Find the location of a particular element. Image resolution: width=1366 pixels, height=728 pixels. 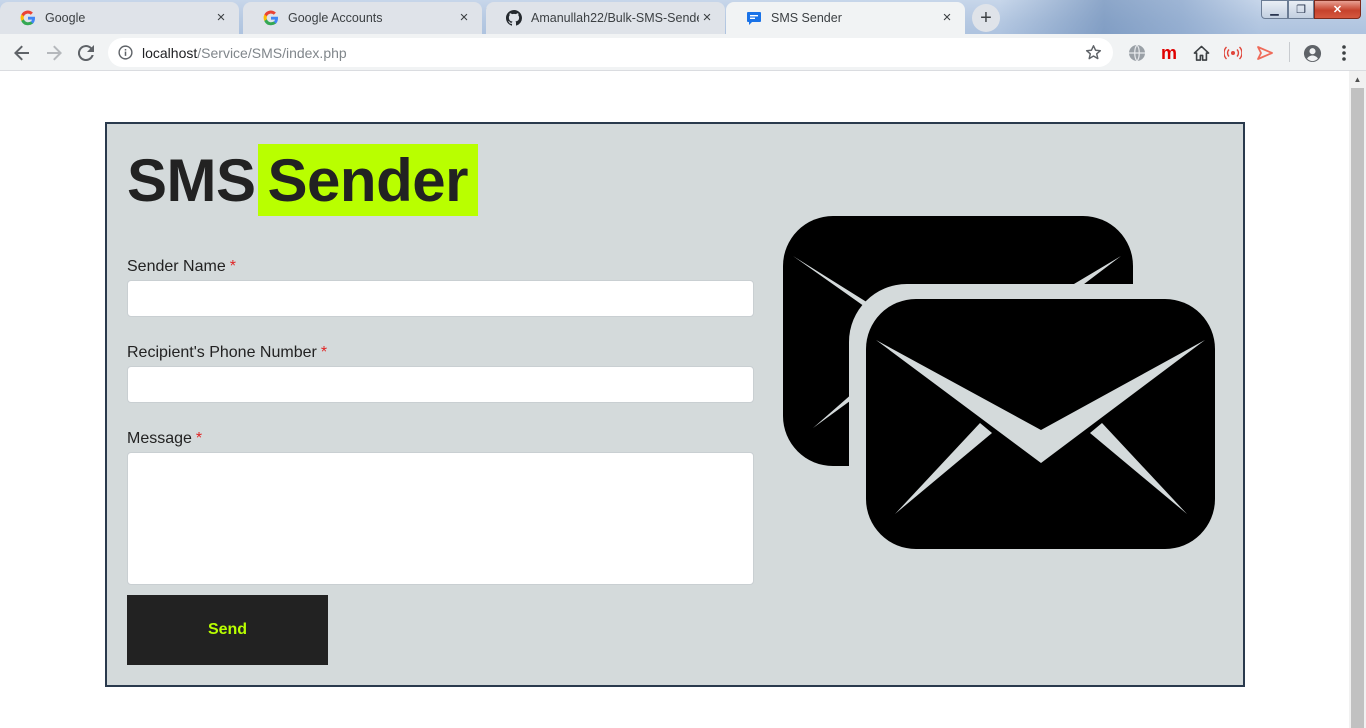

address-bar: localhost/Service/SMS/index.php is located at coordinates (610, 52).